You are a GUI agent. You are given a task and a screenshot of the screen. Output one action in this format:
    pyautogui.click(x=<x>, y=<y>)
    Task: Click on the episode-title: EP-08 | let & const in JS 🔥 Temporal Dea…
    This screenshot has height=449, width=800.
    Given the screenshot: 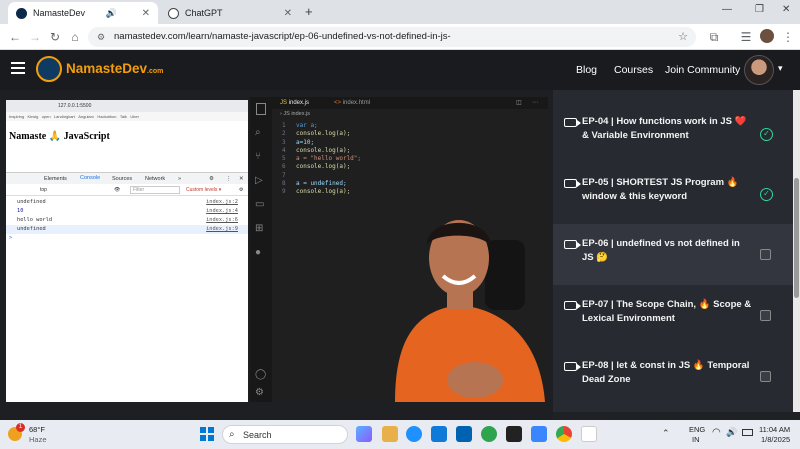 What is the action you would take?
    pyautogui.click(x=666, y=372)
    